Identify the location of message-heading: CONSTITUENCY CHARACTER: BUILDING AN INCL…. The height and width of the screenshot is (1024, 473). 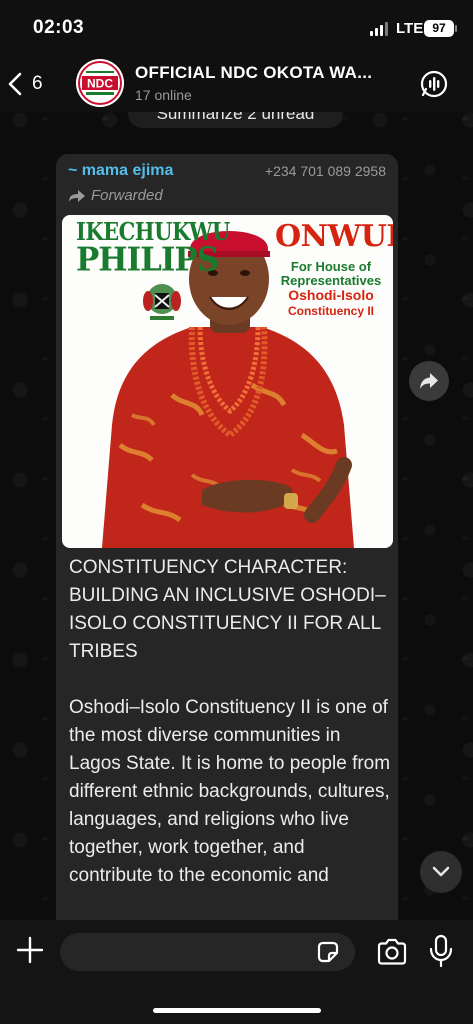
(227, 609).